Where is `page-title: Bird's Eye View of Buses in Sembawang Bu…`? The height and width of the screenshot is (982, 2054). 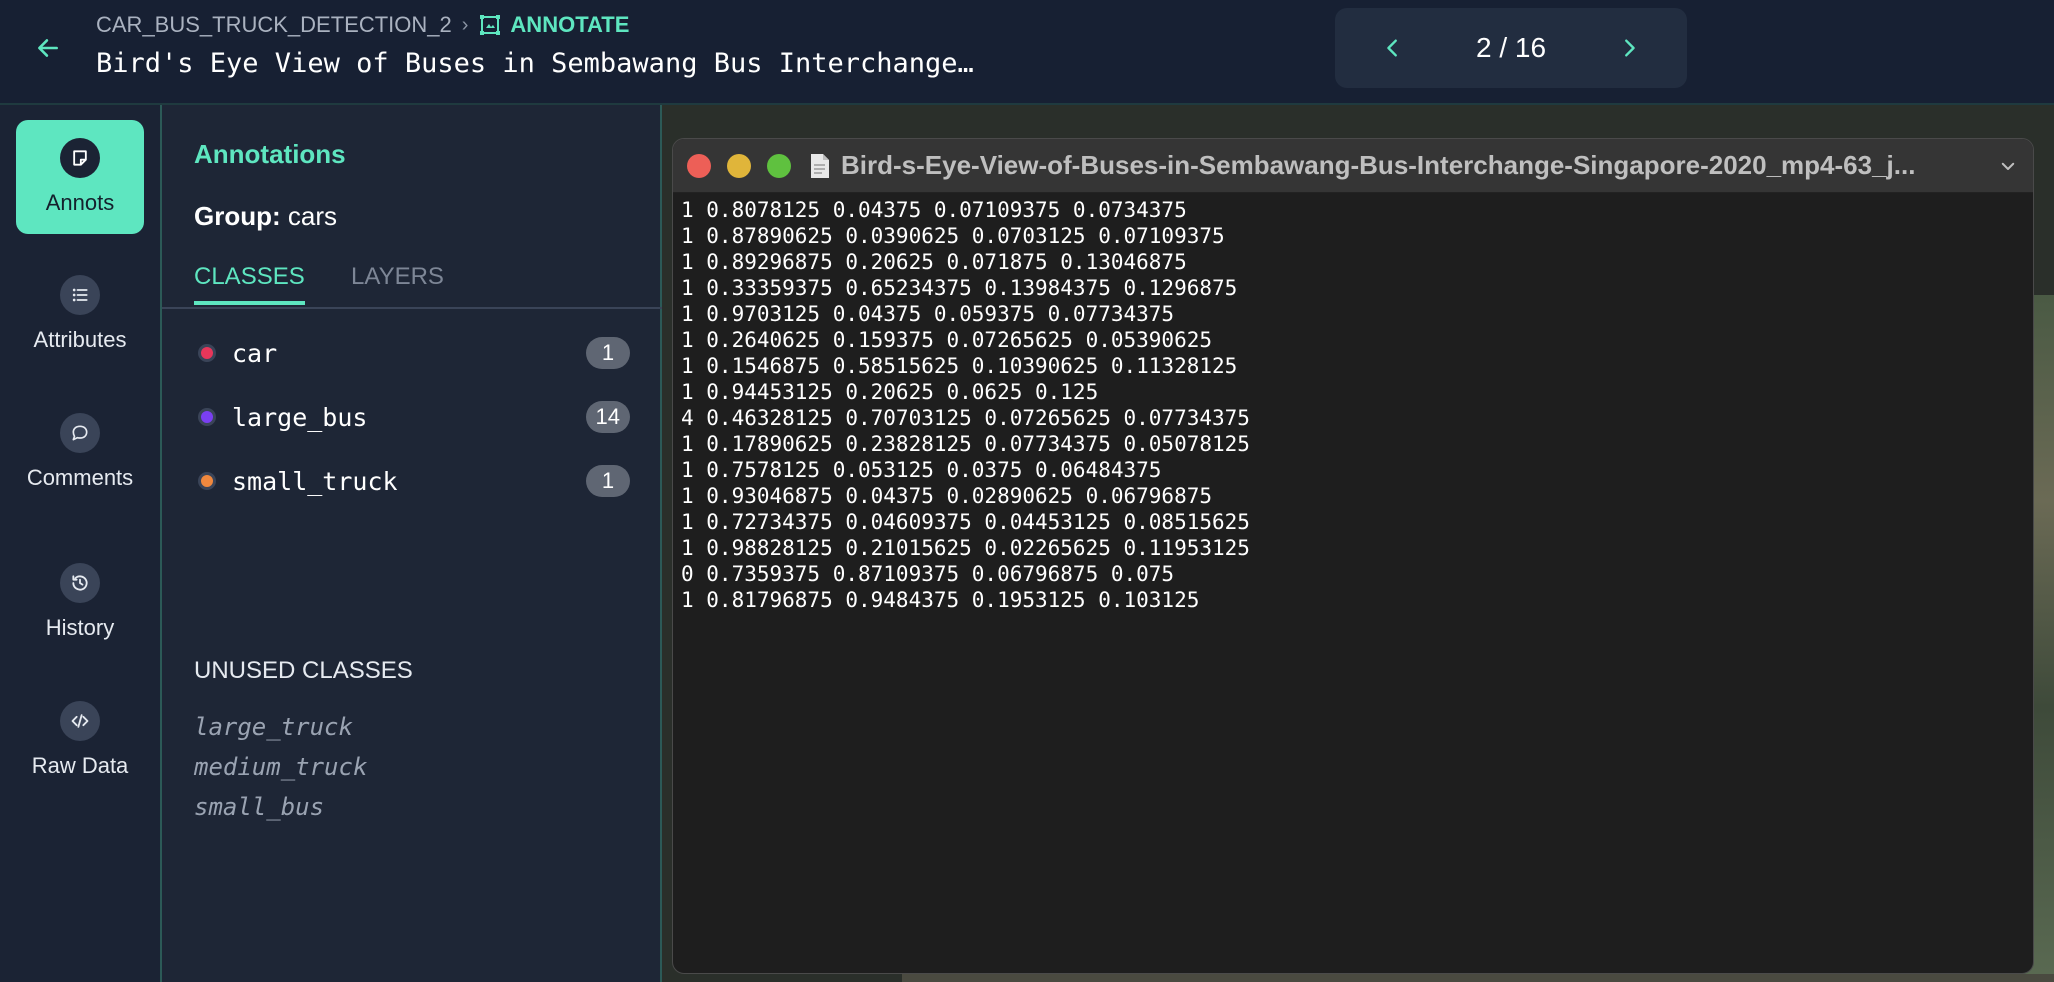
page-title: Bird's Eye View of Buses in Sembawang Bu… is located at coordinates (535, 63).